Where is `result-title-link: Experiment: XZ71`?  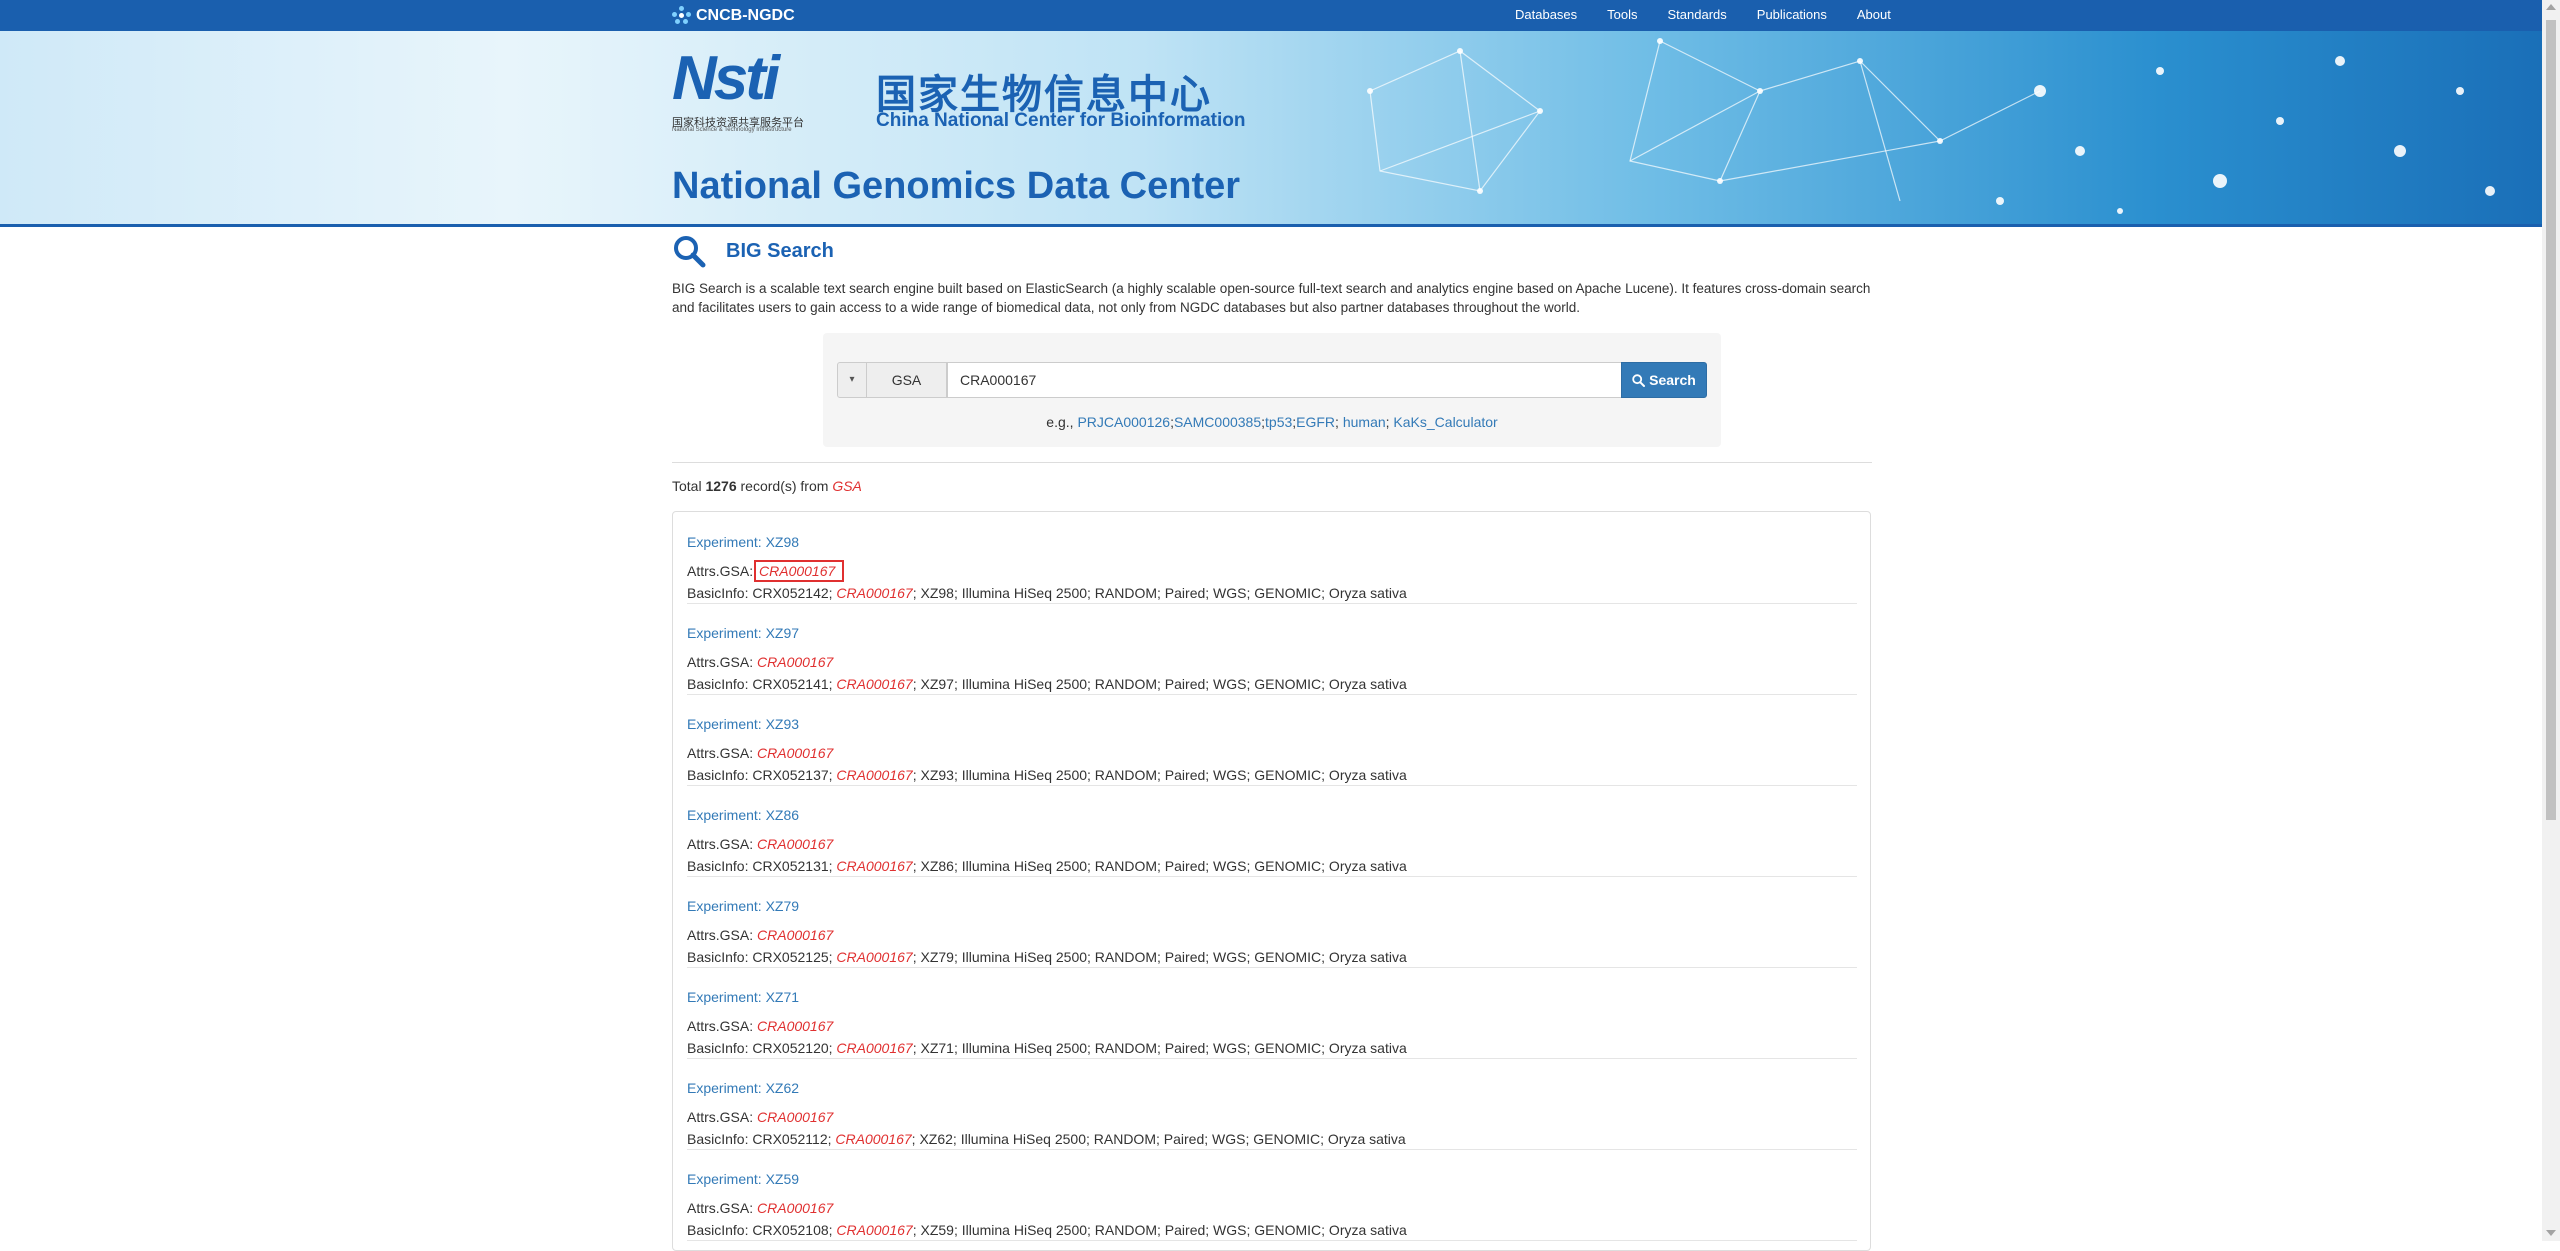 result-title-link: Experiment: XZ71 is located at coordinates (743, 997).